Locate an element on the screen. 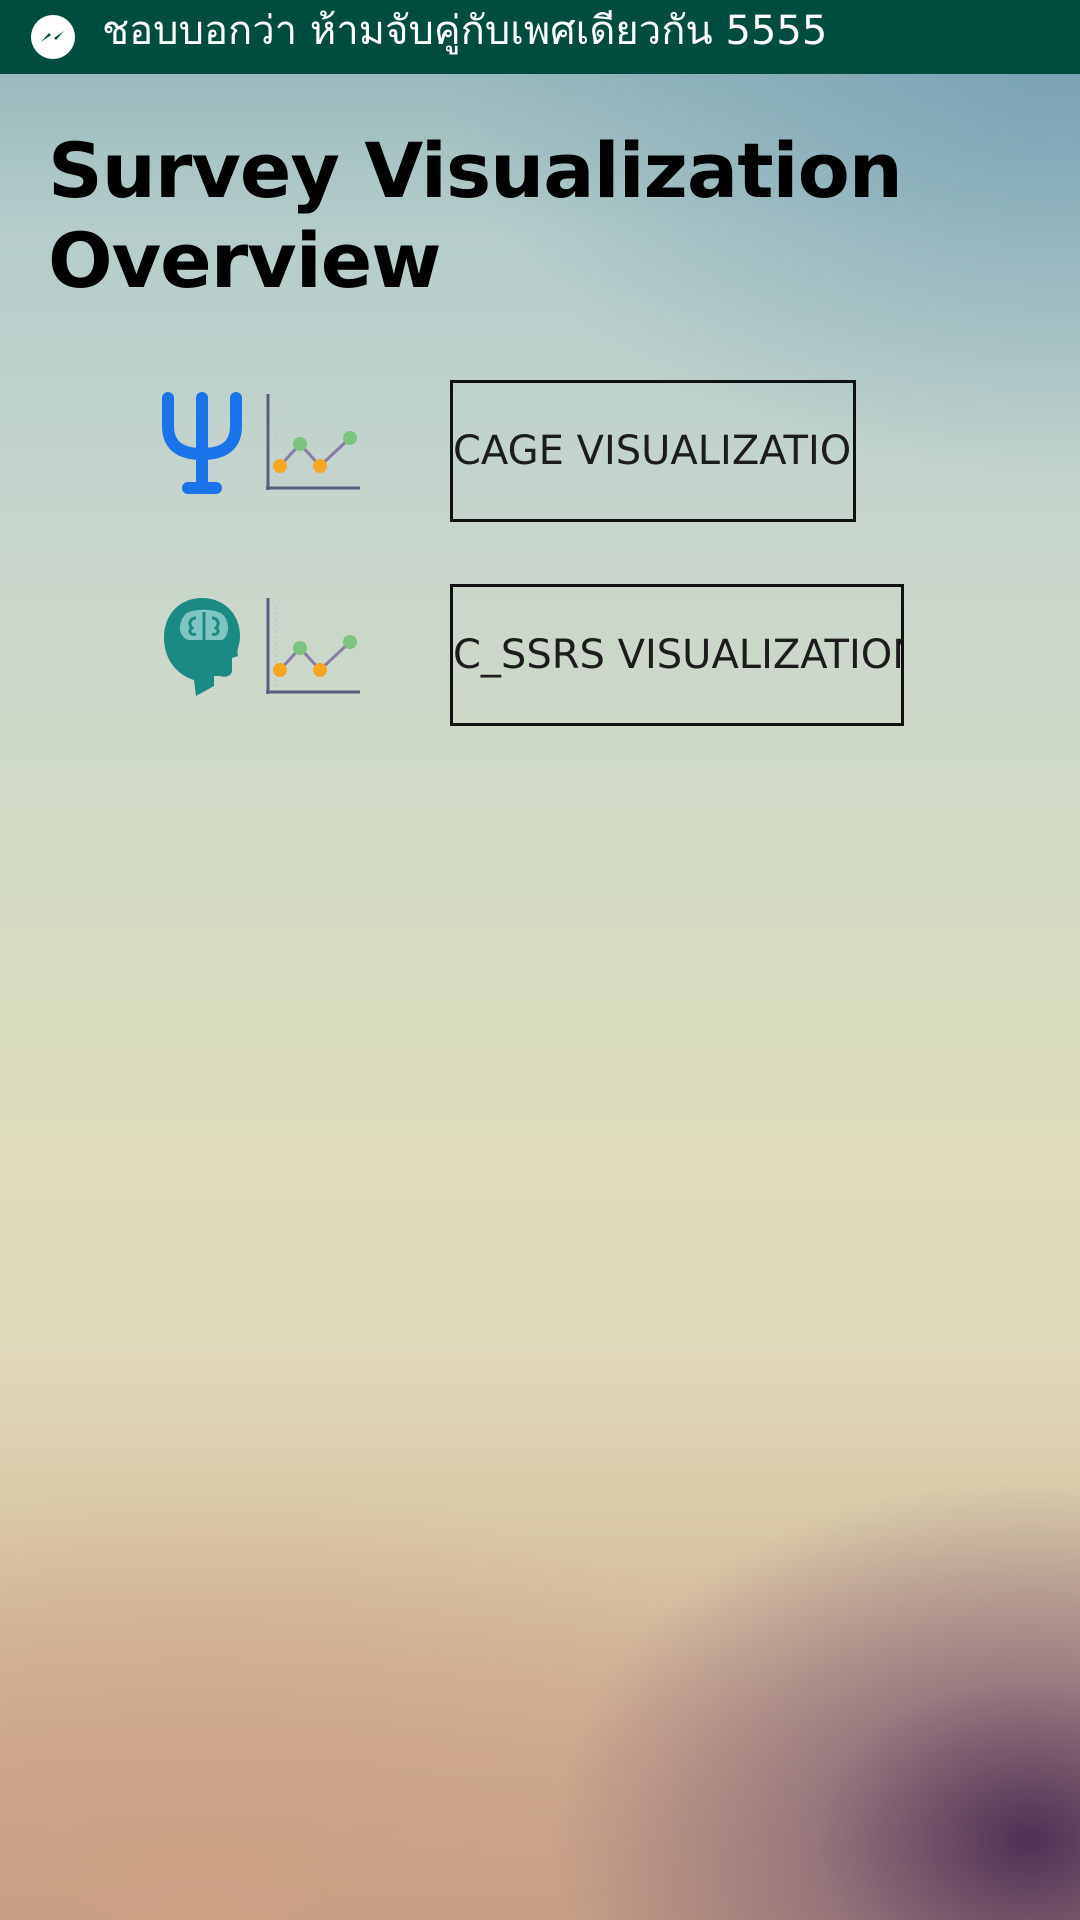 The height and width of the screenshot is (1920, 1080). cage-visualization-button: CAGE VISUALIZATION is located at coordinates (653, 451).